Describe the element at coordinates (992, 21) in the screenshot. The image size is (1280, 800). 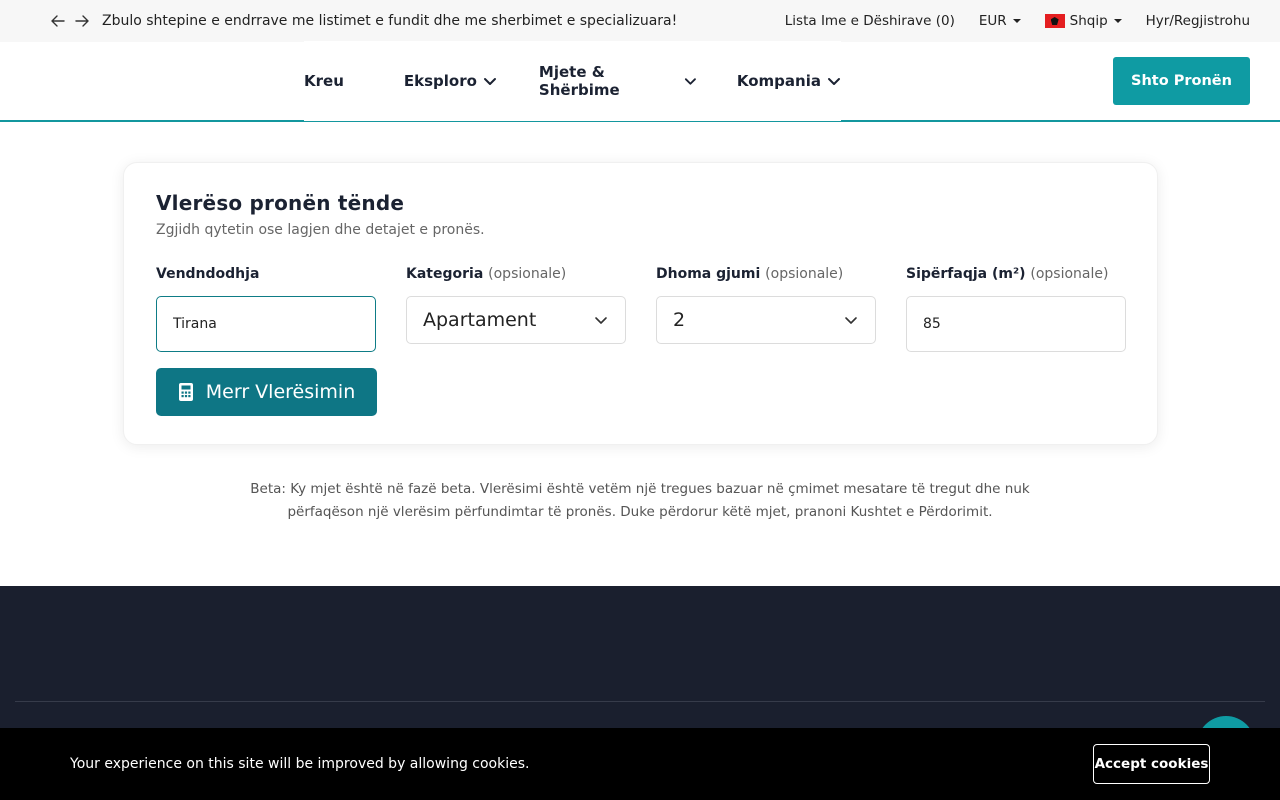
I see `currency-label: EUR` at that location.